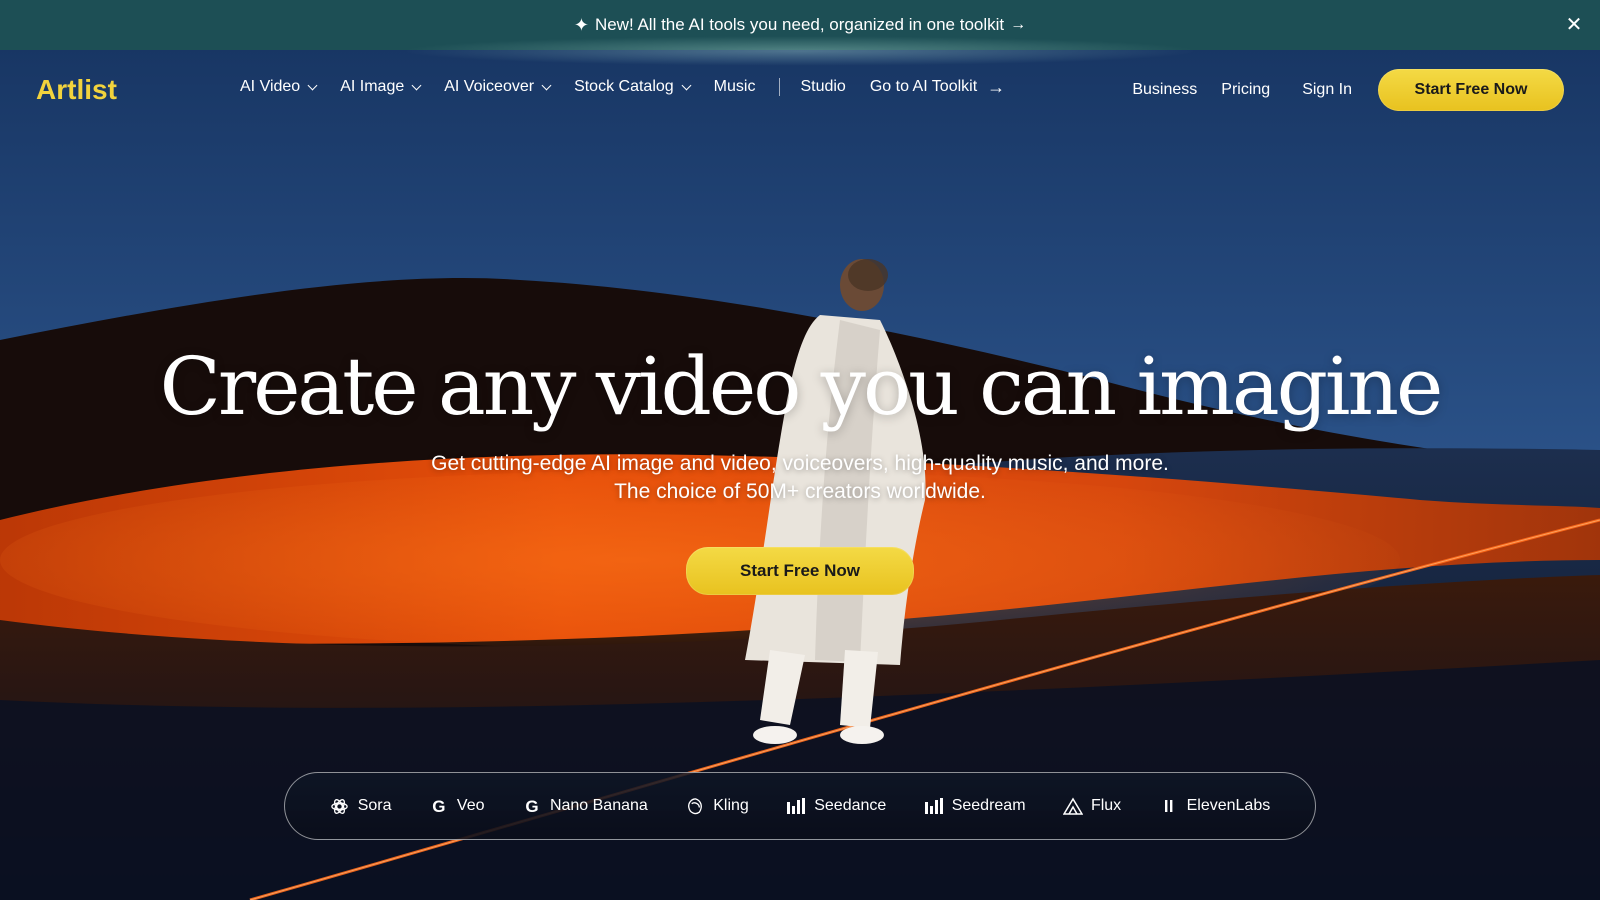 This screenshot has height=900, width=1600. Describe the element at coordinates (489, 86) in the screenshot. I see `nav-ai-voiceover-label: AI Voiceover` at that location.